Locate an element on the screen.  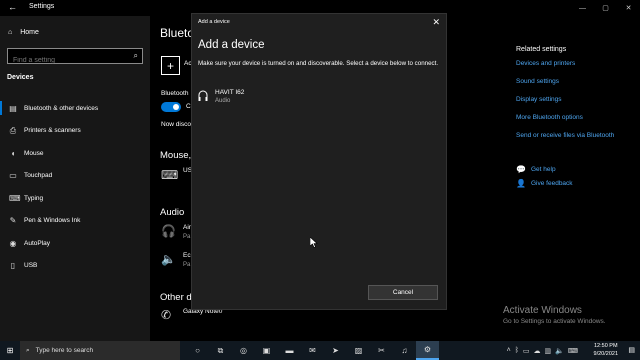
system-tray: ˄ ᛒ ▭ ☁ ▥ 🔈 ⌨ is located at coordinates (542, 350).